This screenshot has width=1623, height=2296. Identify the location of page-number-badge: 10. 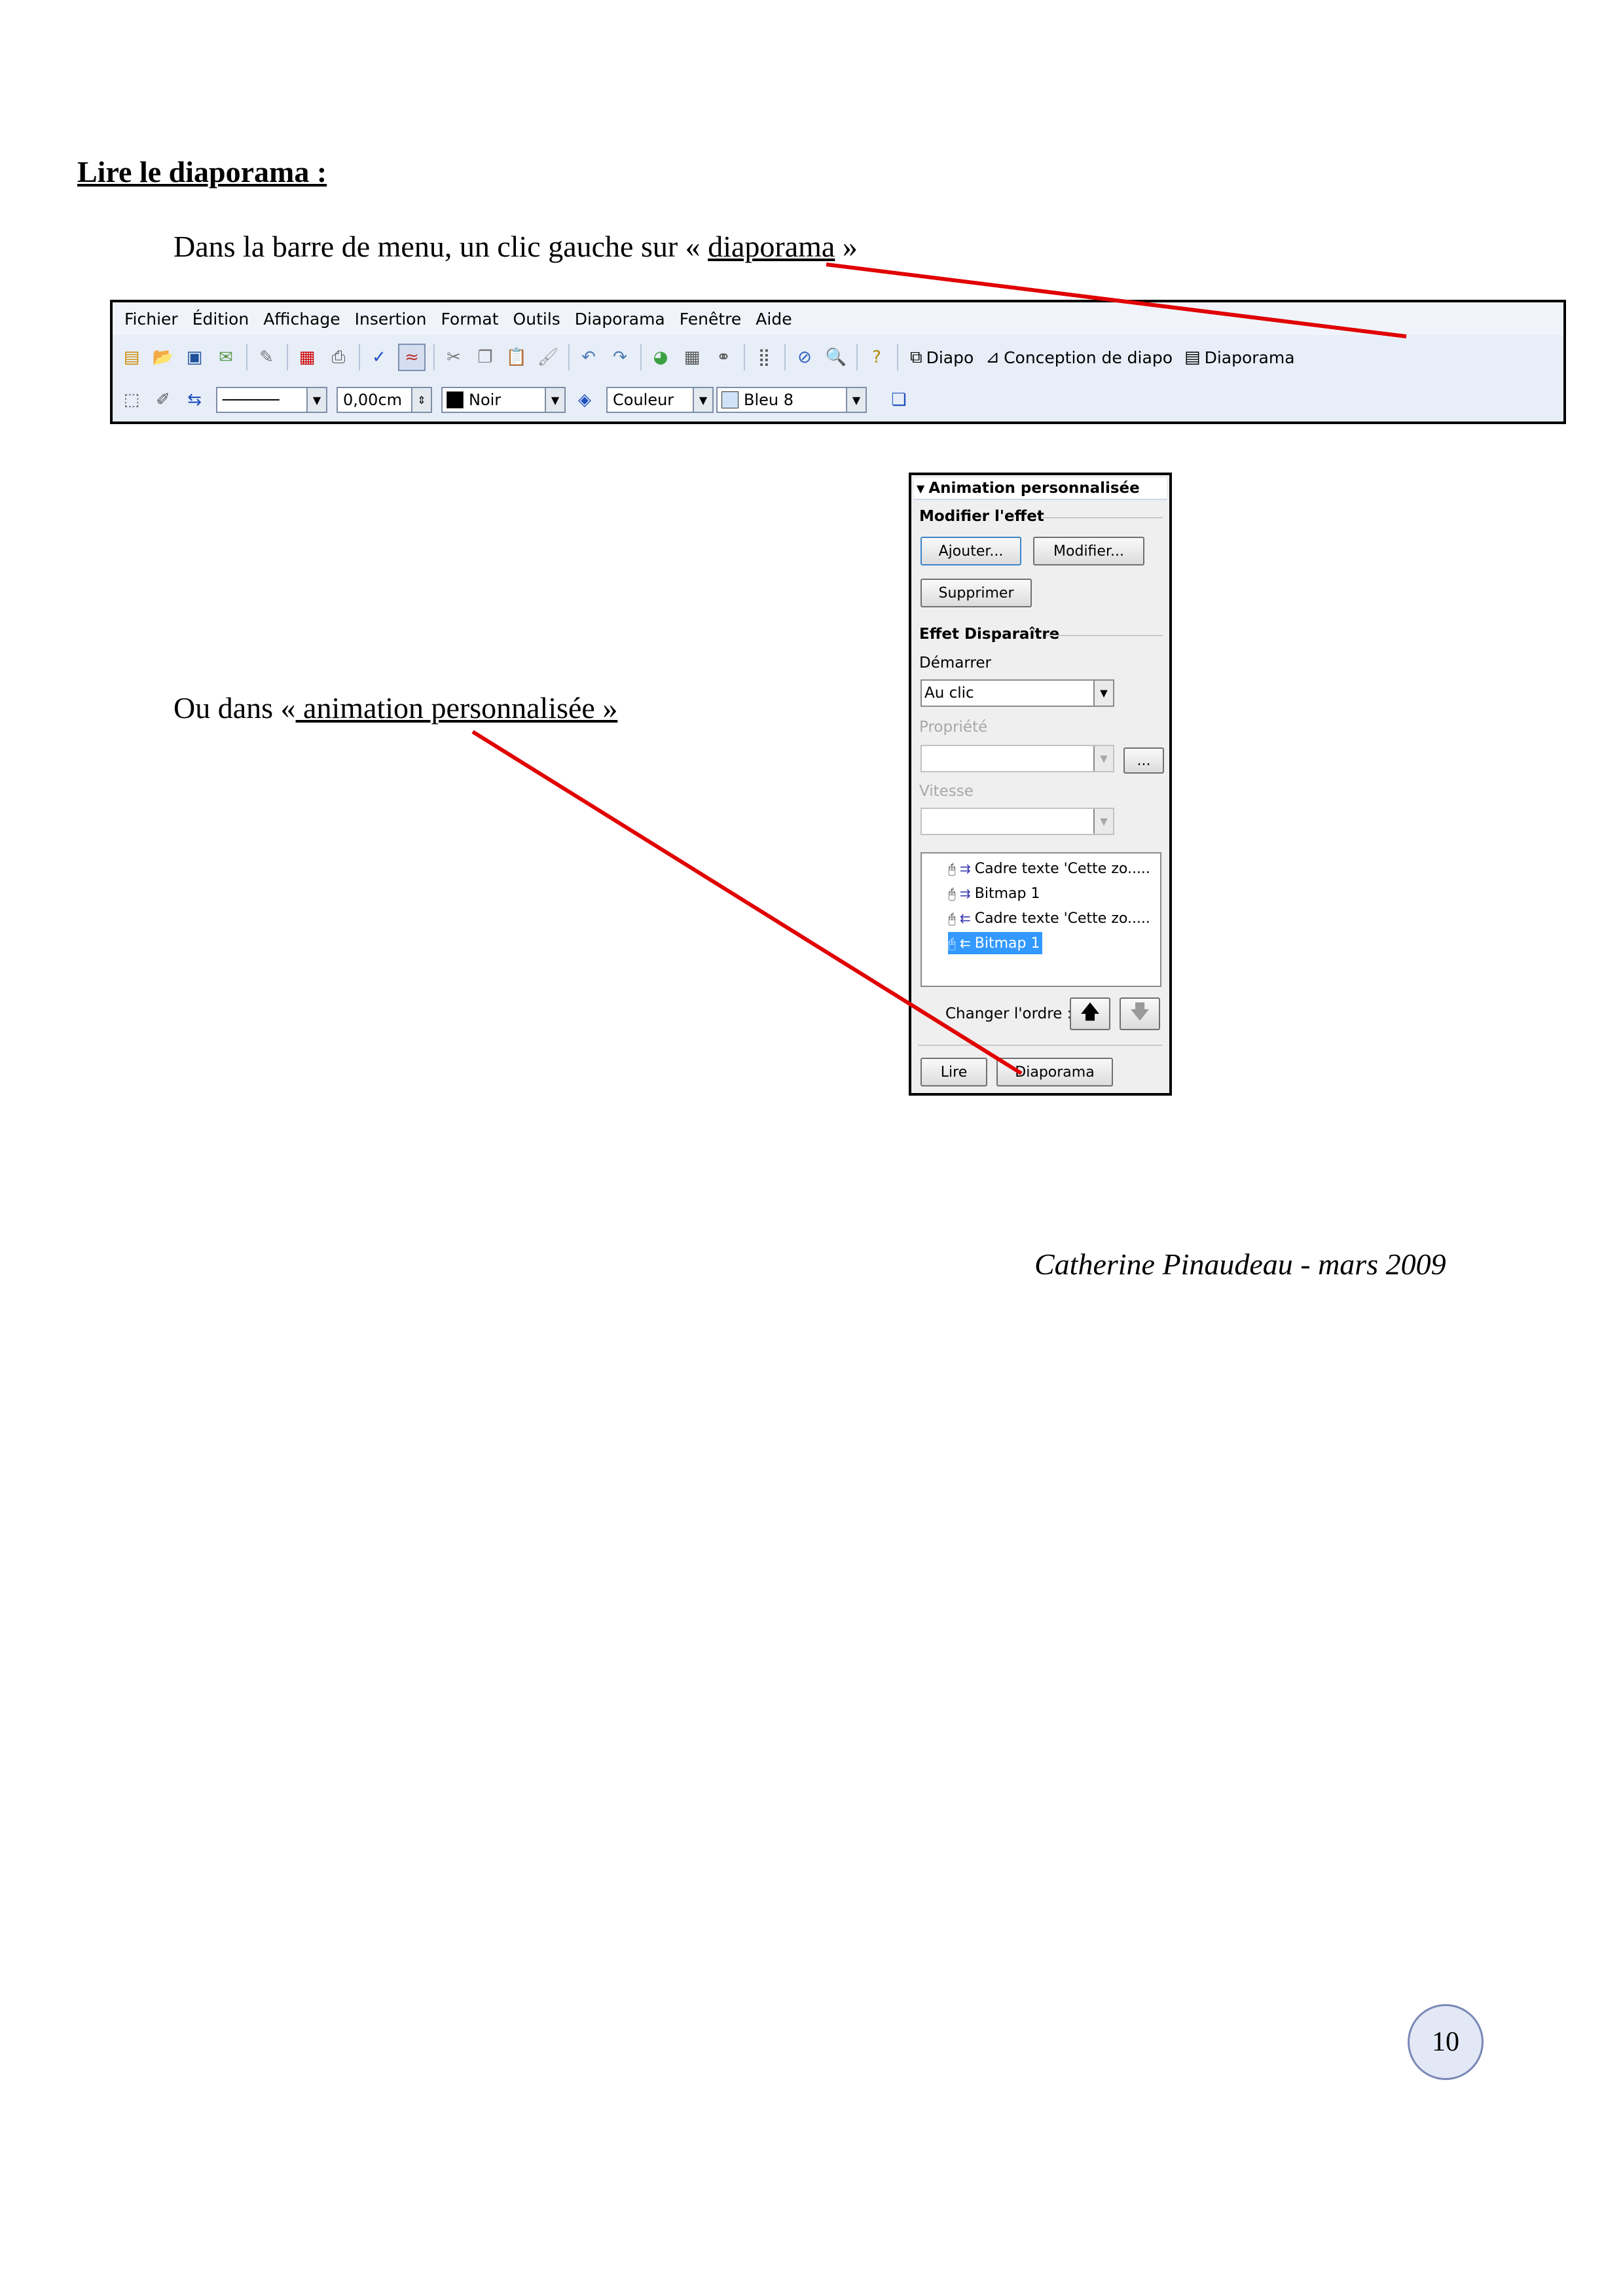
(1446, 2042).